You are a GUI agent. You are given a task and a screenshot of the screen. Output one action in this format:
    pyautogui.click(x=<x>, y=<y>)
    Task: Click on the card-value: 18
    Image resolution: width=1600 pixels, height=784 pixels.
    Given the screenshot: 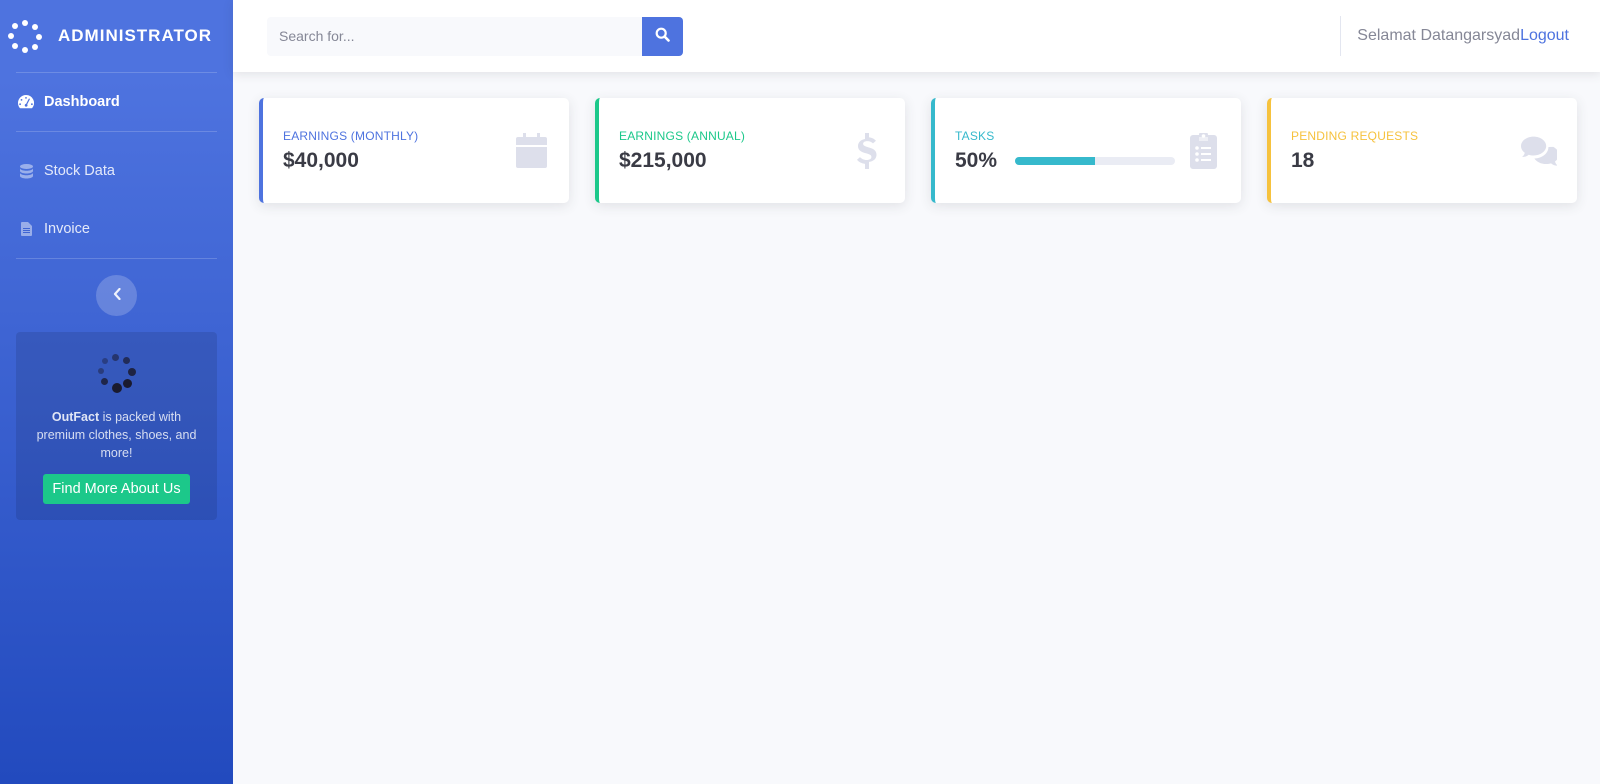 What is the action you would take?
    pyautogui.click(x=1303, y=160)
    